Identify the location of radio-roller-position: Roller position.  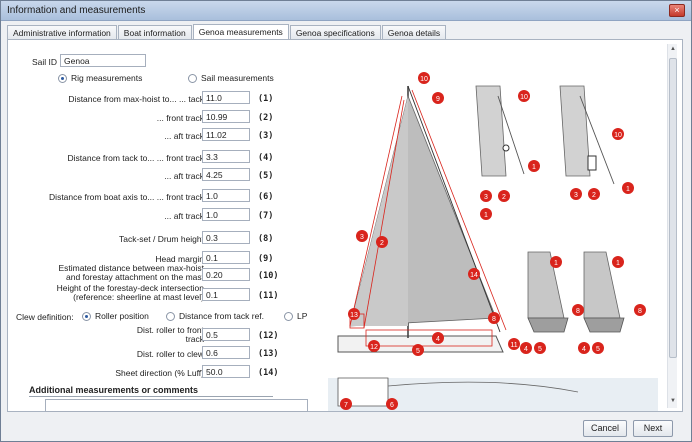
(115, 316).